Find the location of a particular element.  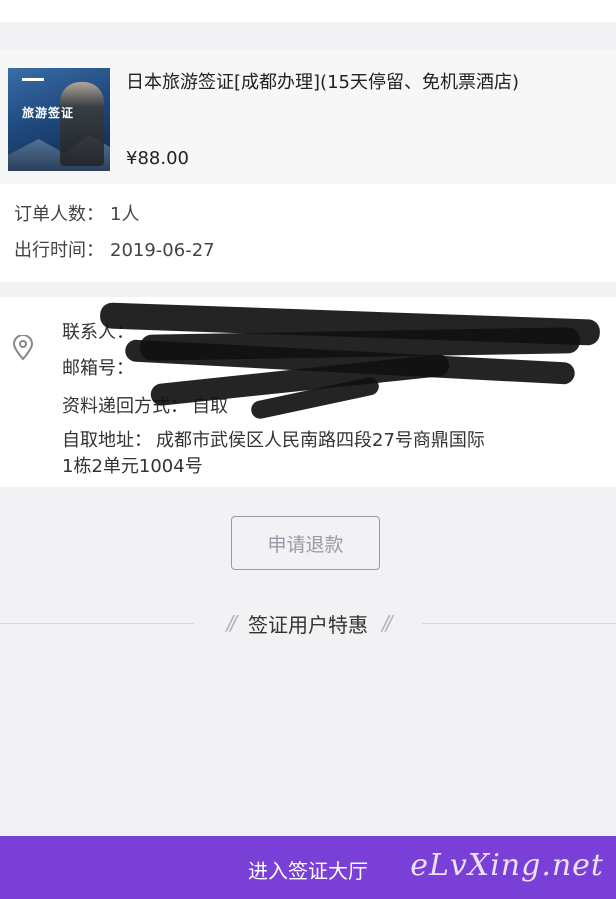

product-price: ¥88.00 is located at coordinates (157, 158).